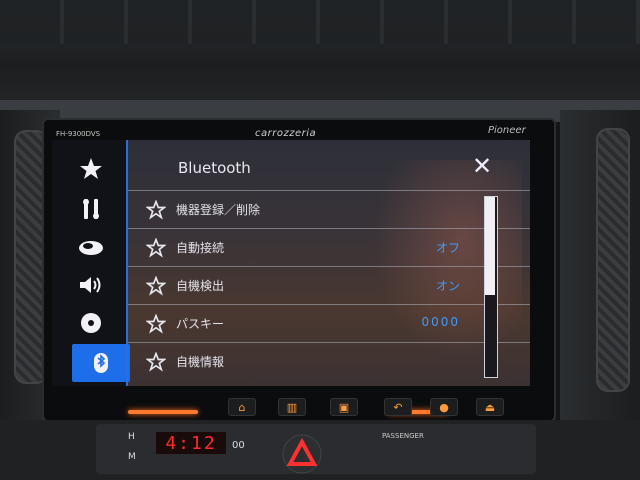 The height and width of the screenshot is (480, 640). I want to click on rail-settings-button, so click(91, 209).